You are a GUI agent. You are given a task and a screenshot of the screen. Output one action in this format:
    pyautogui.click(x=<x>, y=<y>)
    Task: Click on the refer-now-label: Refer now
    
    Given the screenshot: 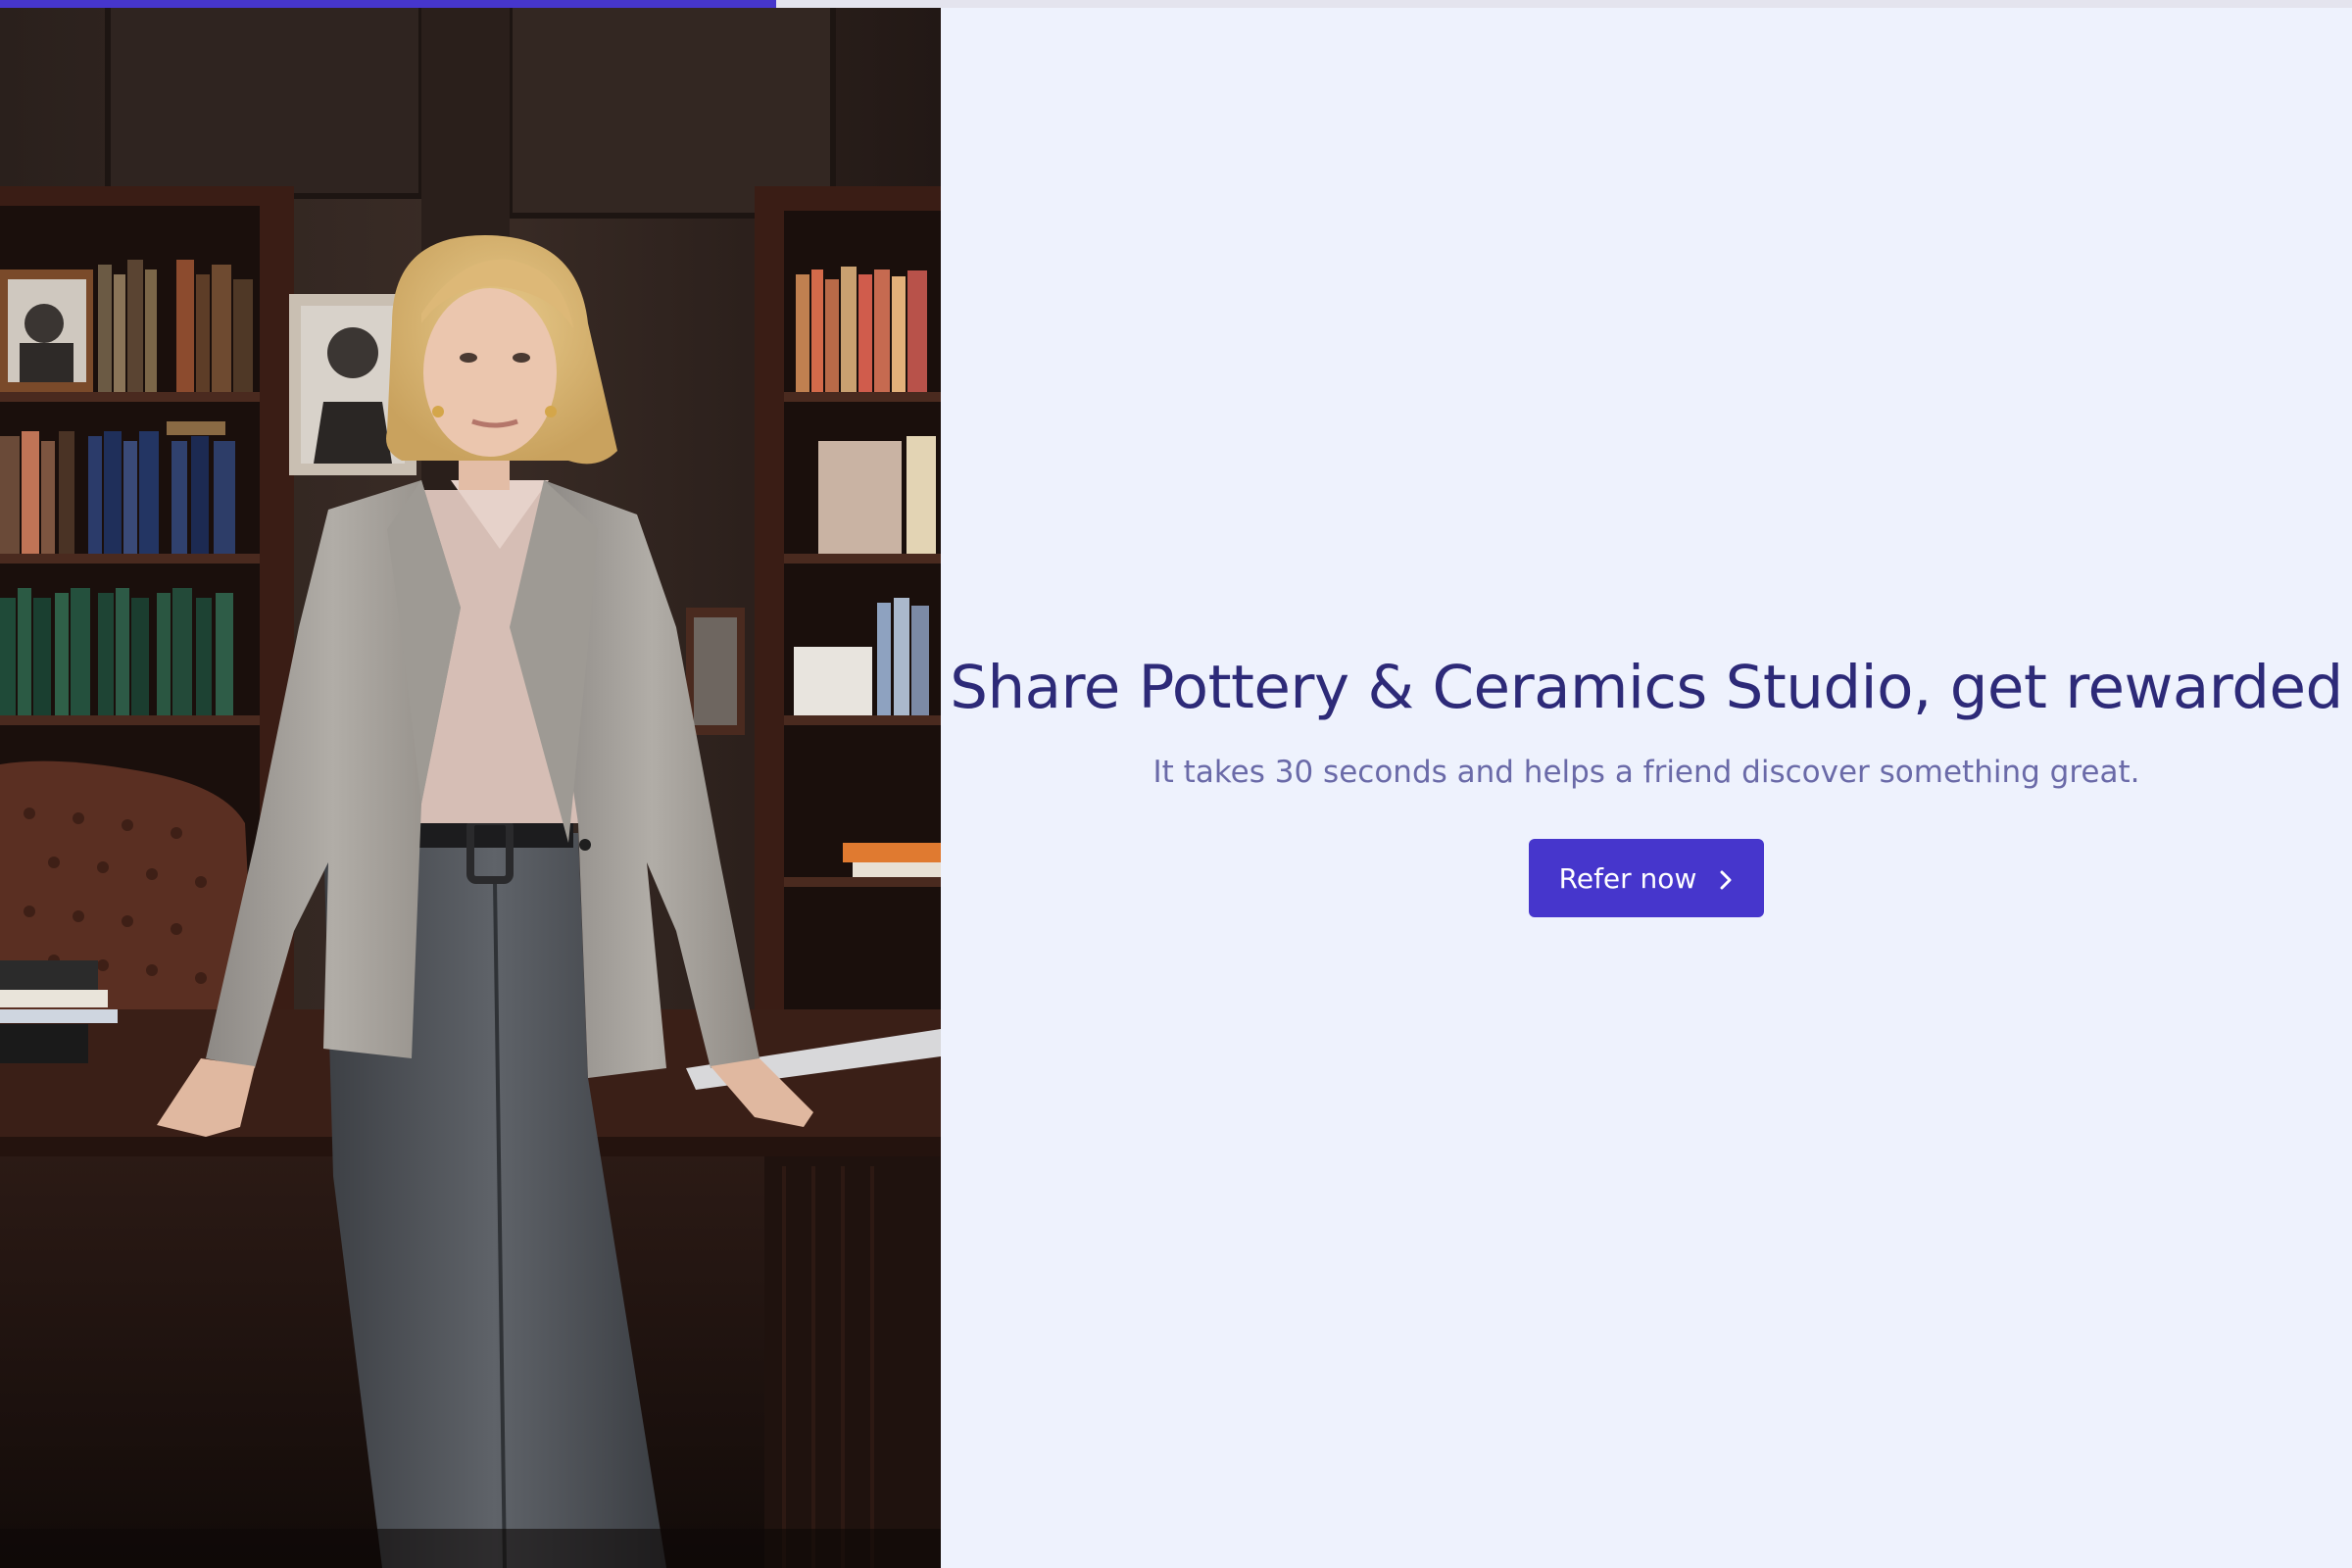 What is the action you would take?
    pyautogui.click(x=1627, y=878)
    